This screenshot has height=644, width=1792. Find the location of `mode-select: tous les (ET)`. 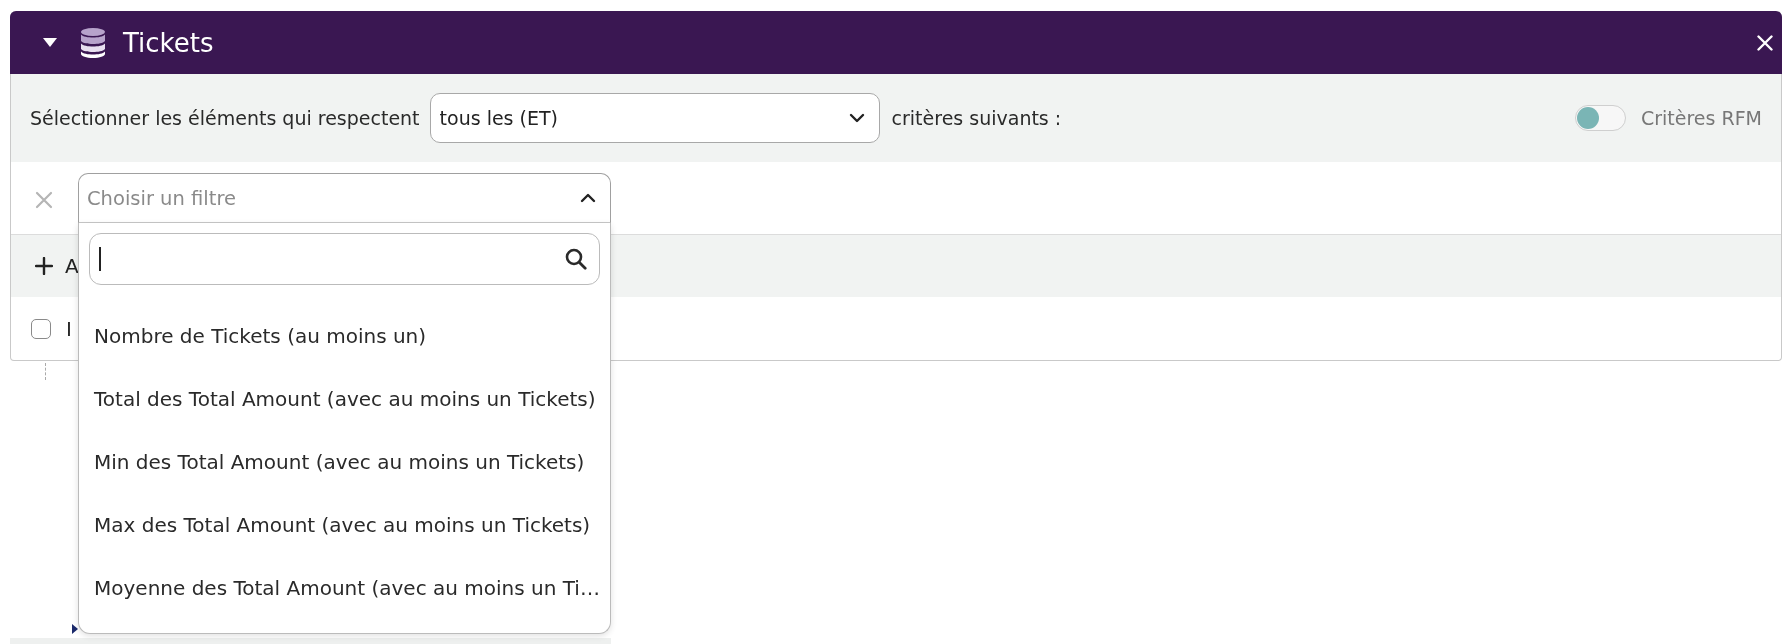

mode-select: tous les (ET) is located at coordinates (654, 118).